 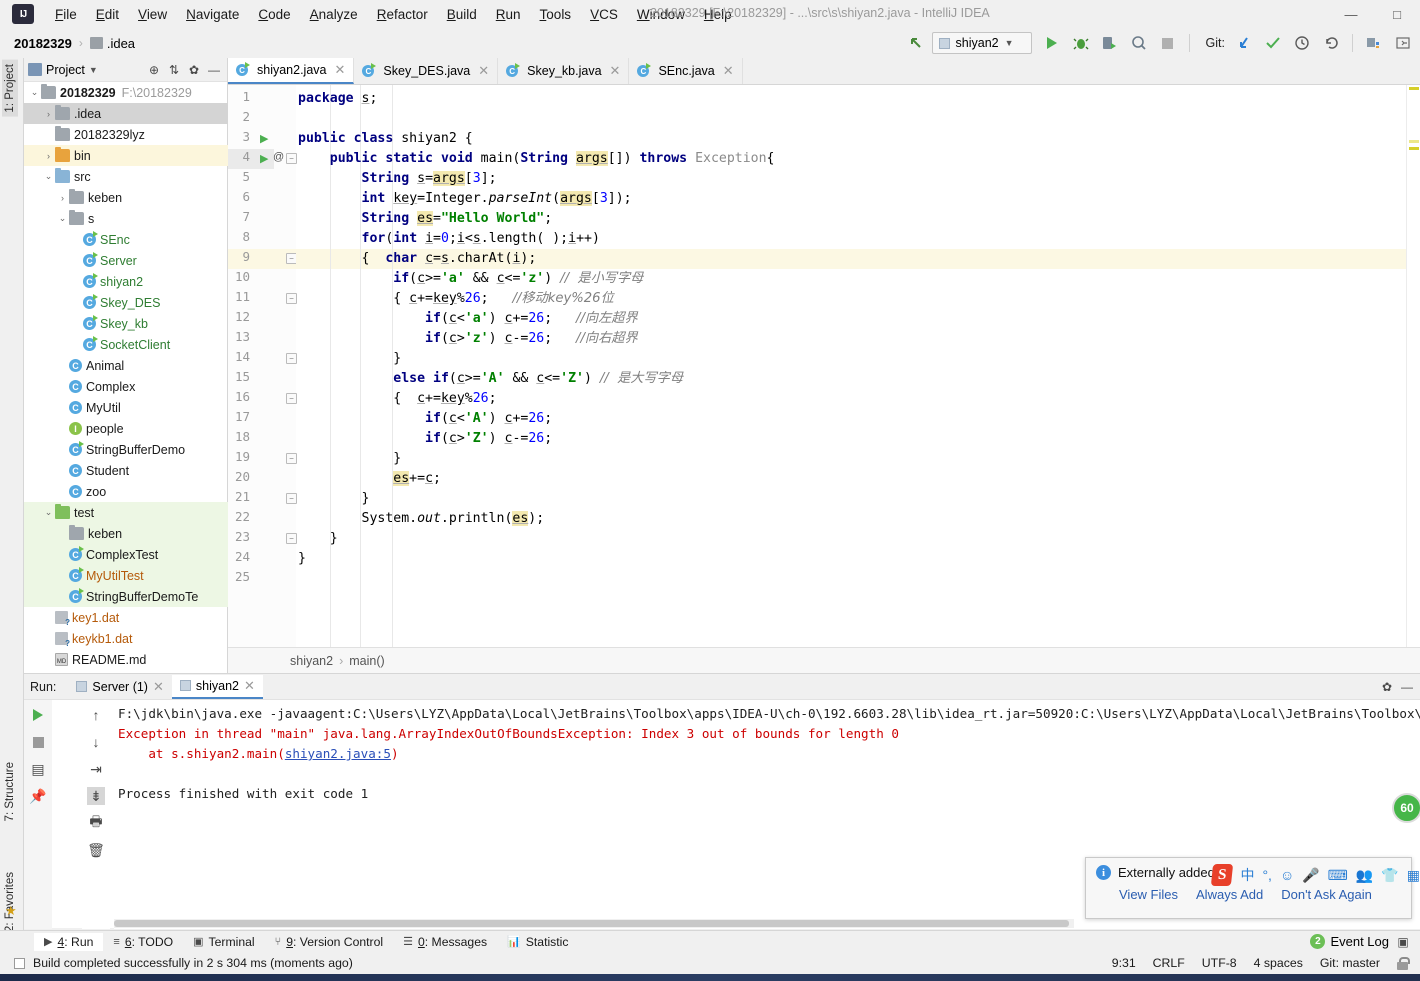 I want to click on console-line: at s.shiyan2.main(shiyan2.java:5), so click(x=258, y=754).